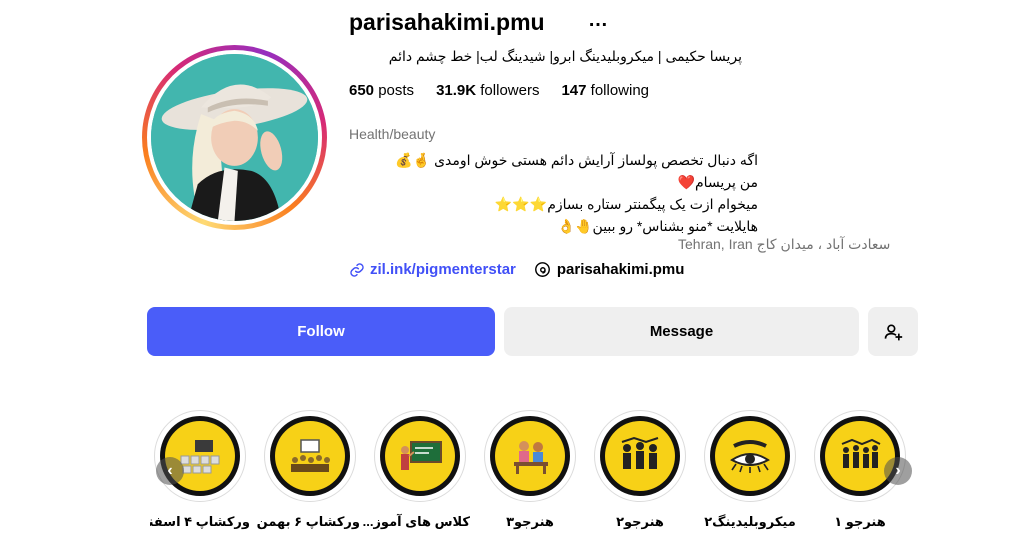  Describe the element at coordinates (542, 269) in the screenshot. I see `threads-icon` at that location.